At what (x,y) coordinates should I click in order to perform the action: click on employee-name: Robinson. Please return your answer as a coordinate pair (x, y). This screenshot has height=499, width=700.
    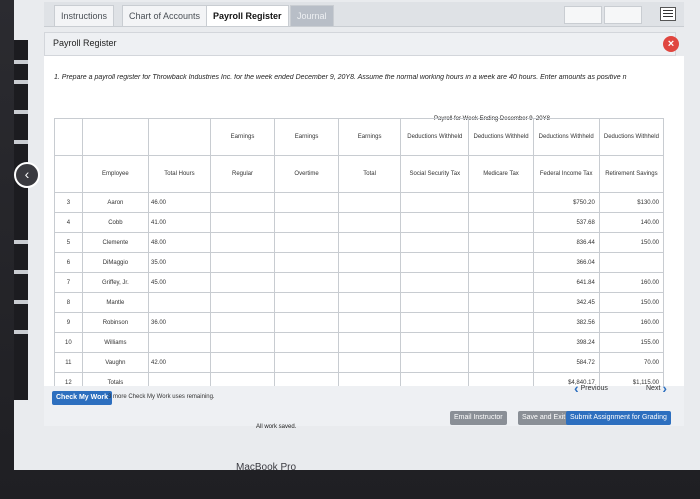
    Looking at the image, I should click on (115, 322).